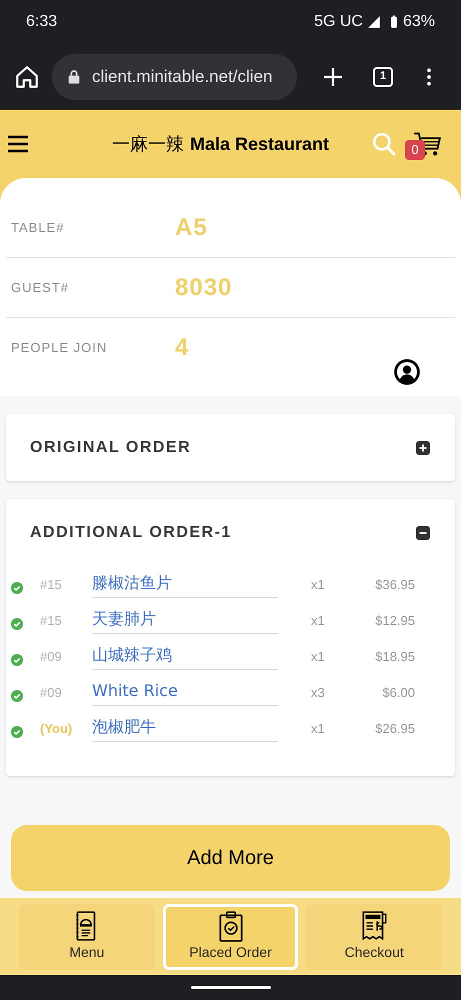  What do you see at coordinates (394, 657) in the screenshot?
I see `price: $18.95` at bounding box center [394, 657].